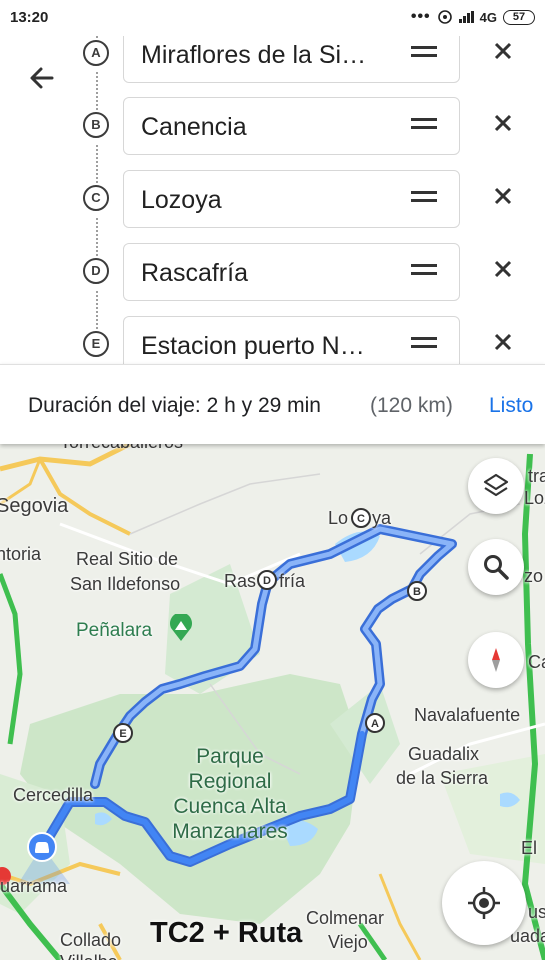 The width and height of the screenshot is (545, 960). Describe the element at coordinates (125, 584) in the screenshot. I see `map-label-real-sitio-2: San Ildefonso` at that location.